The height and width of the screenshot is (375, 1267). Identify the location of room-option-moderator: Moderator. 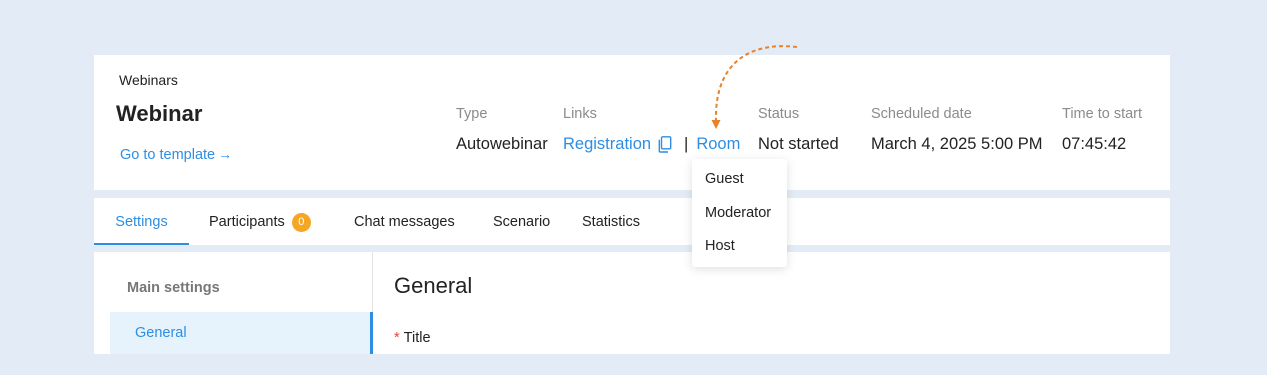
(739, 216).